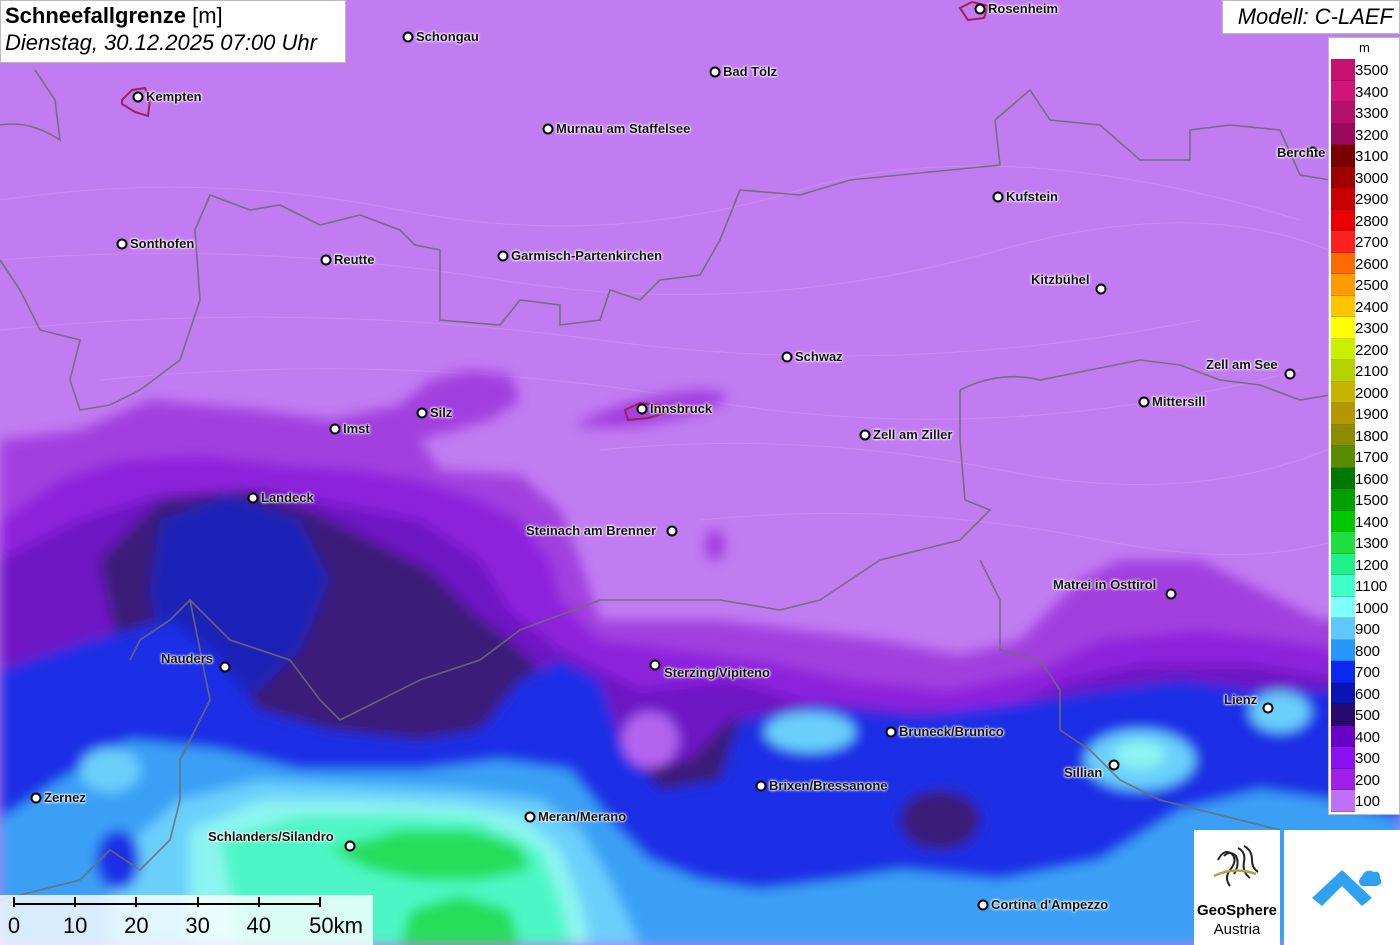 Image resolution: width=1400 pixels, height=945 pixels. What do you see at coordinates (1237, 887) in the screenshot?
I see `geosphere-logo: GeoSphere Austria` at bounding box center [1237, 887].